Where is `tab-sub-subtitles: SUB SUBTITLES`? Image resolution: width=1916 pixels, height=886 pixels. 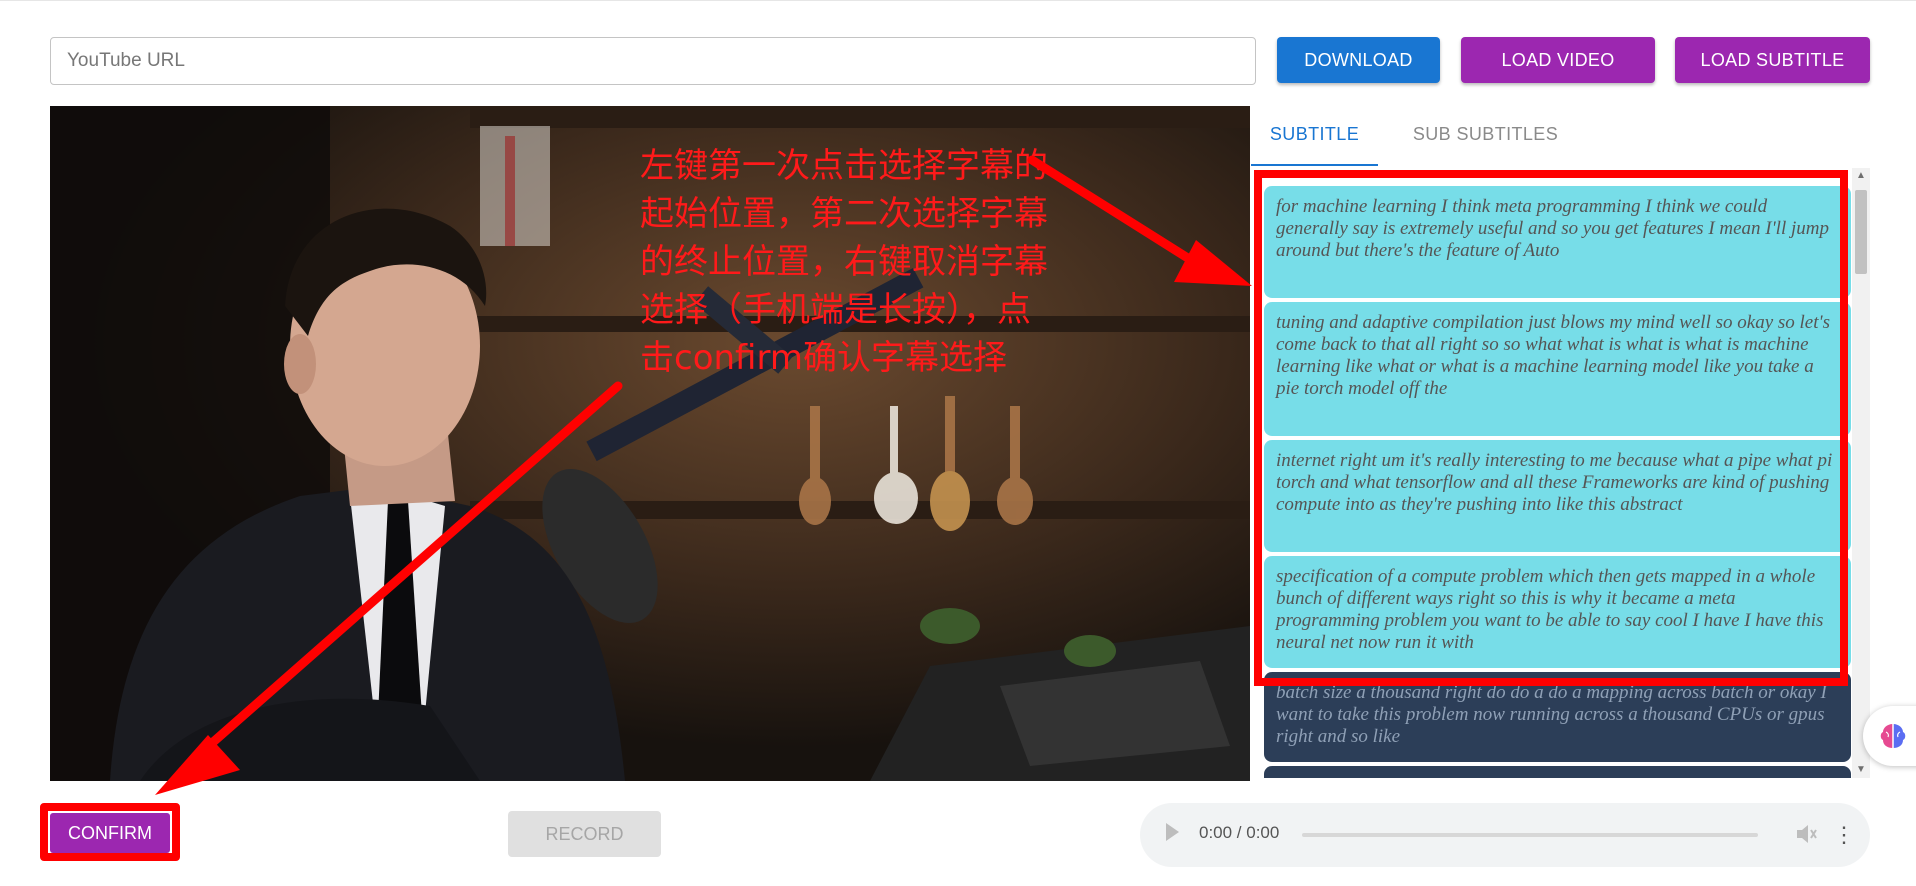 tab-sub-subtitles: SUB SUBTITLES is located at coordinates (1485, 136).